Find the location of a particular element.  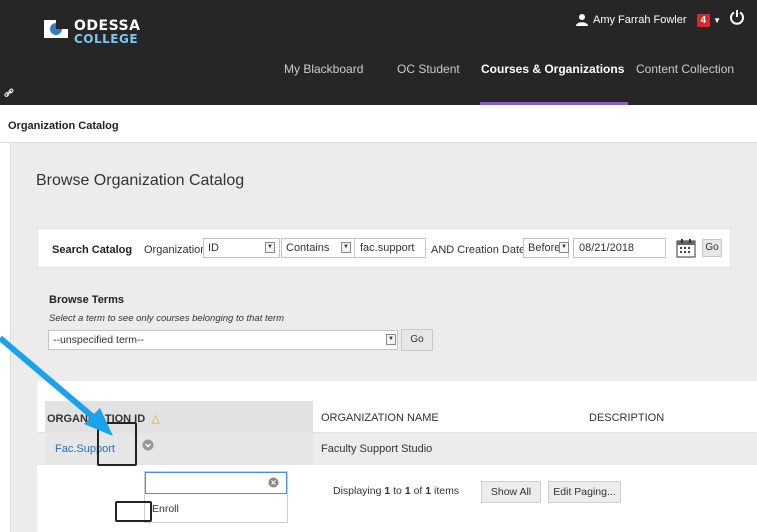

user-name: Amy Farrah Fowler is located at coordinates (640, 20).